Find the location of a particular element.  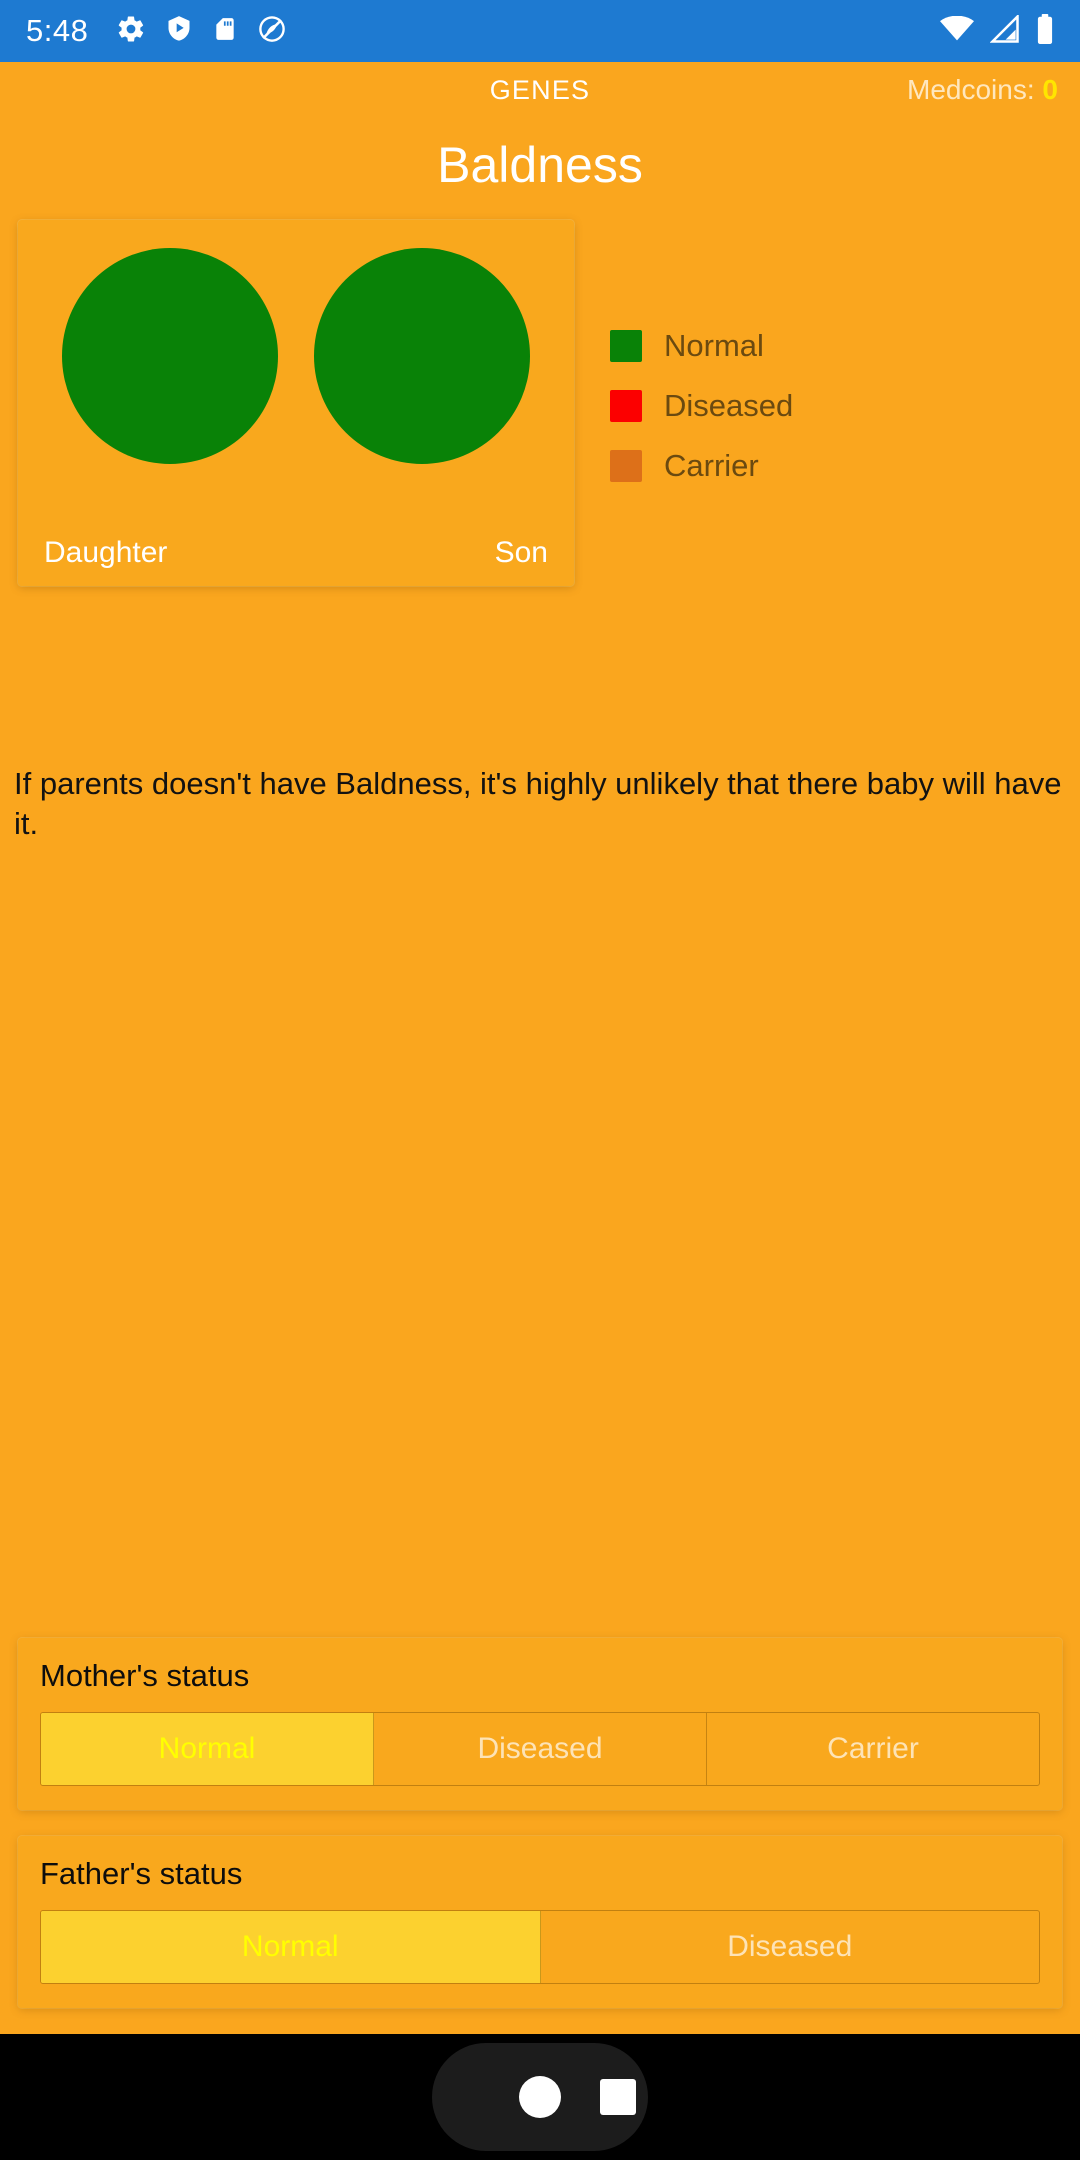

children-circles is located at coordinates (296, 353).